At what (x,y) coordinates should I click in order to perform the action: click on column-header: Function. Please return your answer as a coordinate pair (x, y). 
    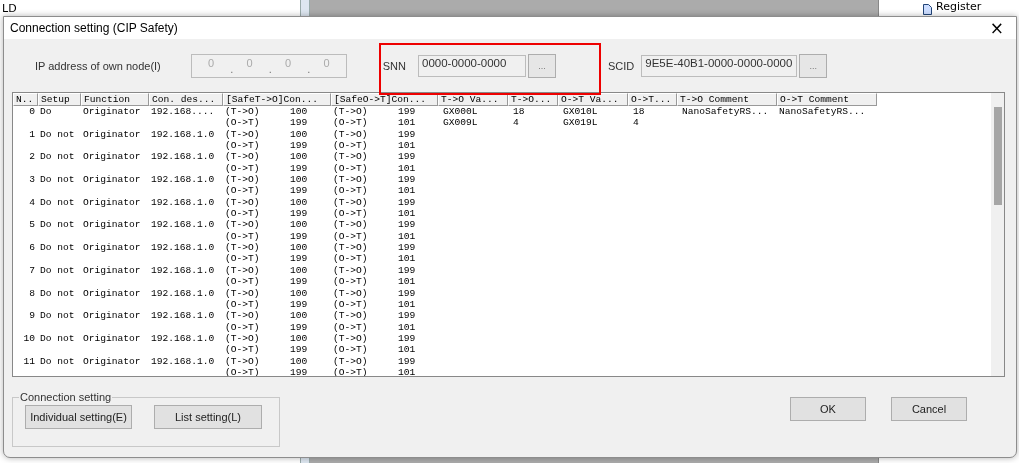
    Looking at the image, I should click on (115, 99).